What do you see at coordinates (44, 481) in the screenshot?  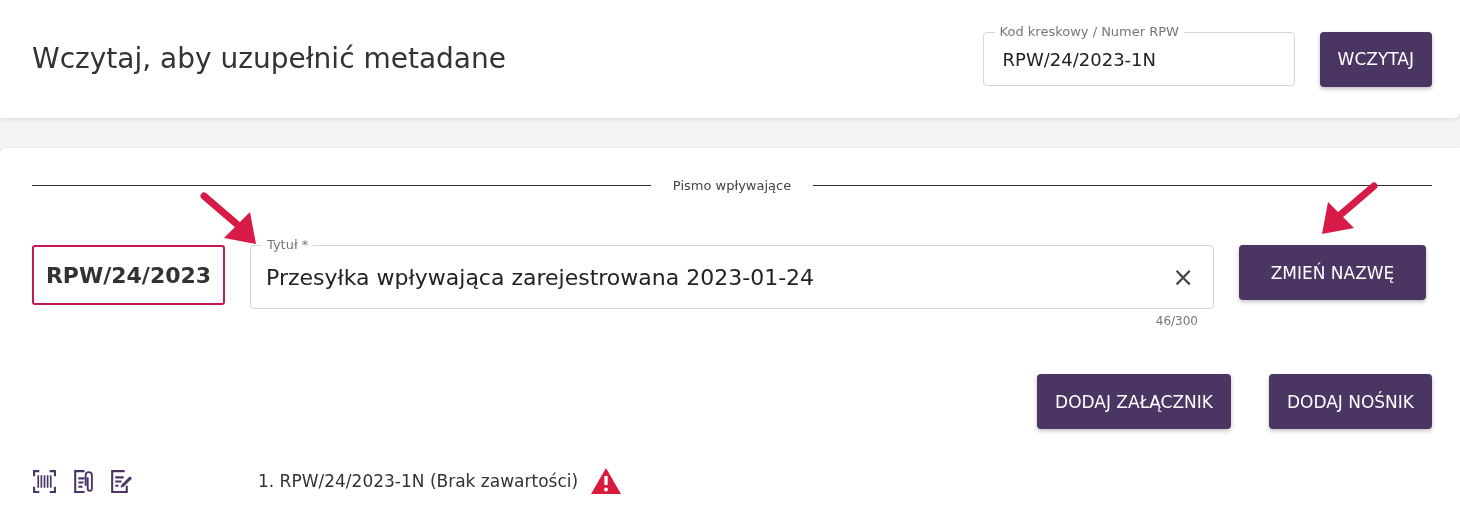 I see `barcode-icon` at bounding box center [44, 481].